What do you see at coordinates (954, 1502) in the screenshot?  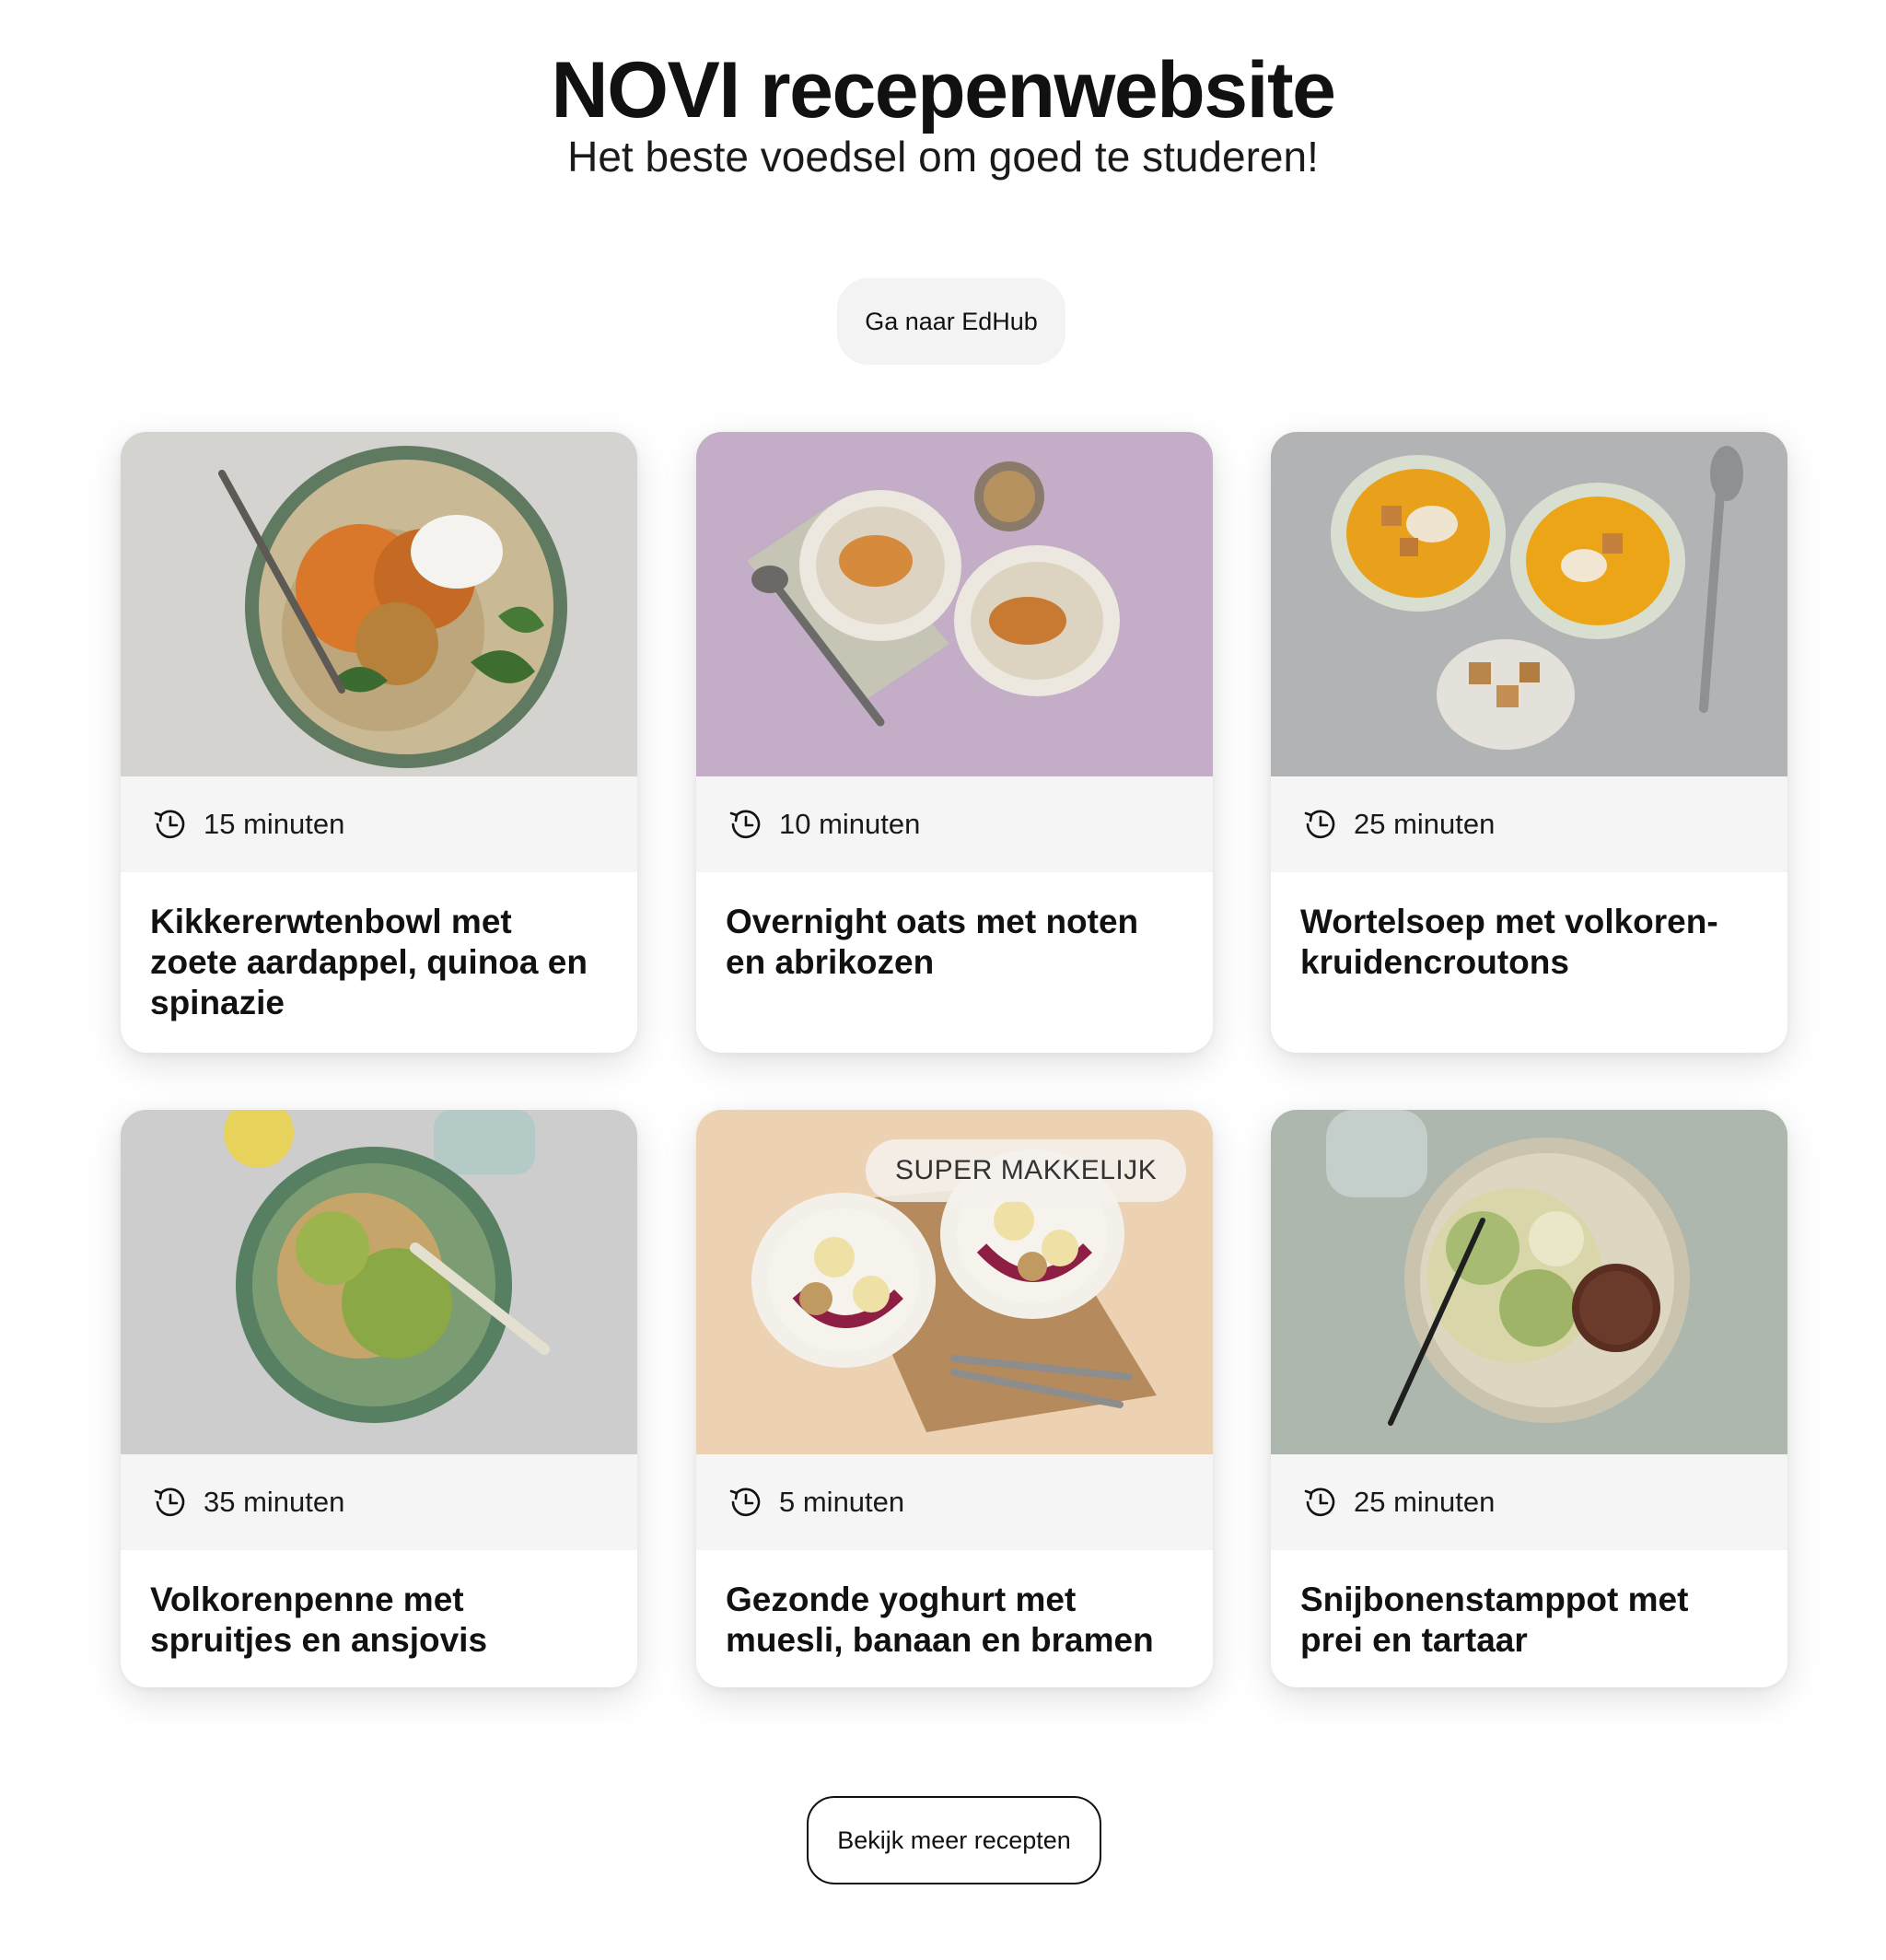 I see `cooking-time: 5 minuten` at bounding box center [954, 1502].